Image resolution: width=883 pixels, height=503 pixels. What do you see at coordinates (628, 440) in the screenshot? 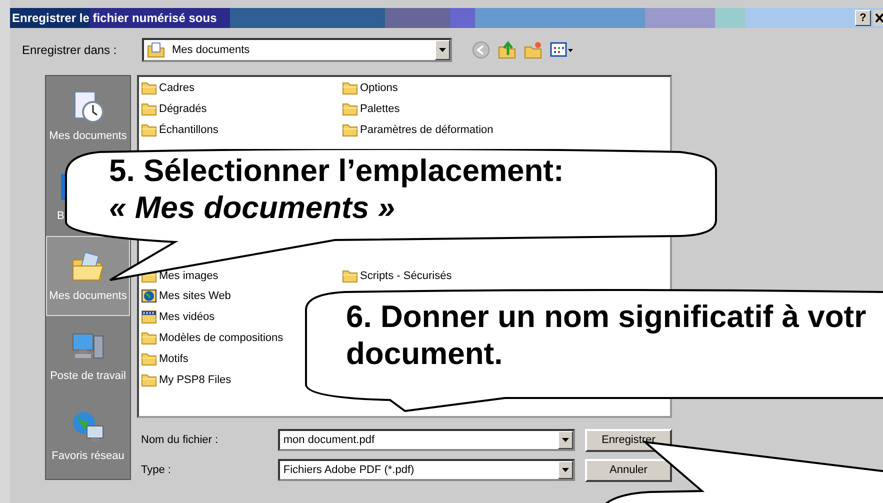
I see `save-button: Enregistrer` at bounding box center [628, 440].